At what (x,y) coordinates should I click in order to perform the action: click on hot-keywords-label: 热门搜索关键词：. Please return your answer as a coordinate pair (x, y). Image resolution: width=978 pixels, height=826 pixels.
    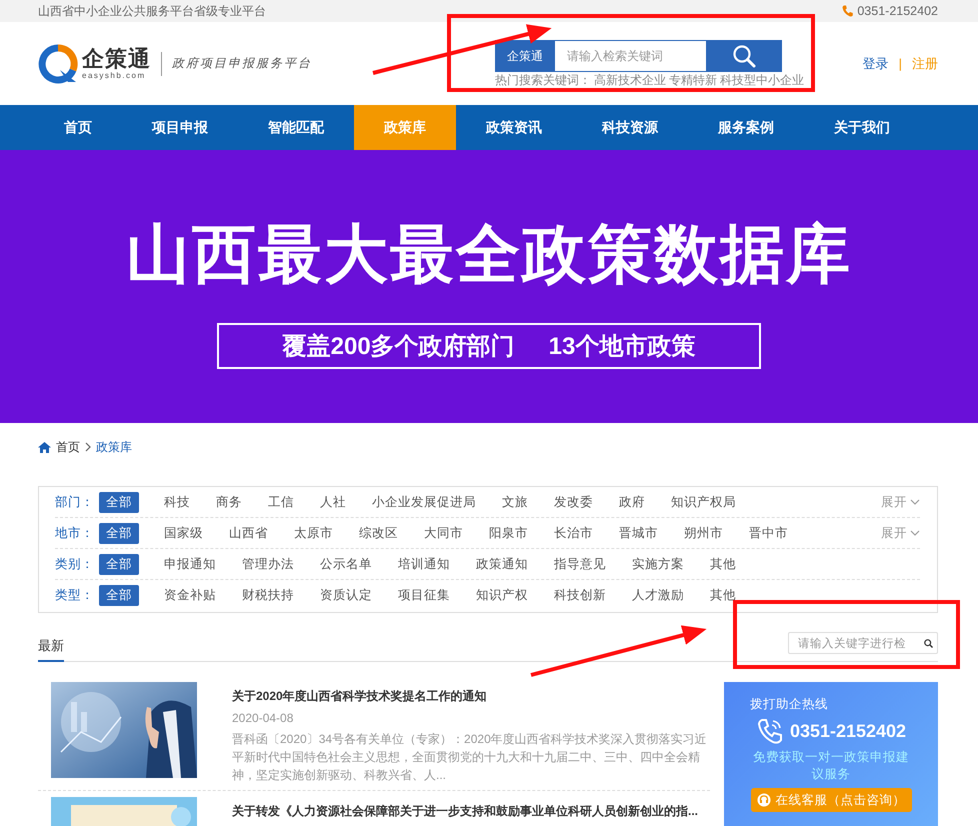
    Looking at the image, I should click on (543, 80).